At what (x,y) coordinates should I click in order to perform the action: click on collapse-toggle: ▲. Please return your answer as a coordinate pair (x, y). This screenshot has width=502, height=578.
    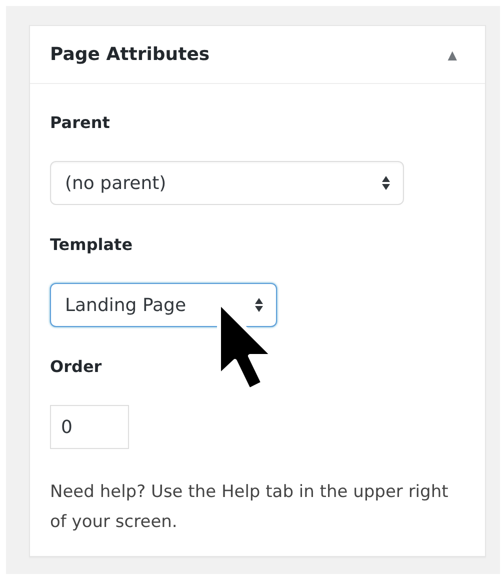
    Looking at the image, I should click on (452, 55).